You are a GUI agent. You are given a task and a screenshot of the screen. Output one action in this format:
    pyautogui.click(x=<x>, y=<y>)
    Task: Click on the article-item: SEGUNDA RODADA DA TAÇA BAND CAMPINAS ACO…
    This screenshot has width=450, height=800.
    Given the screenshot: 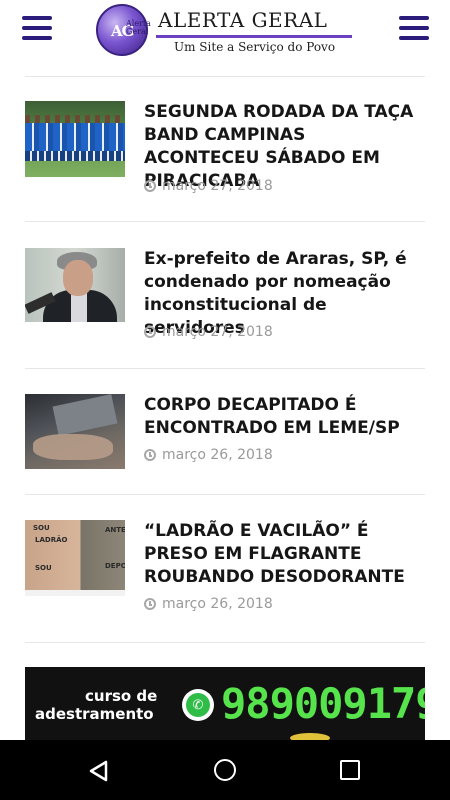 What is the action you would take?
    pyautogui.click(x=225, y=151)
    